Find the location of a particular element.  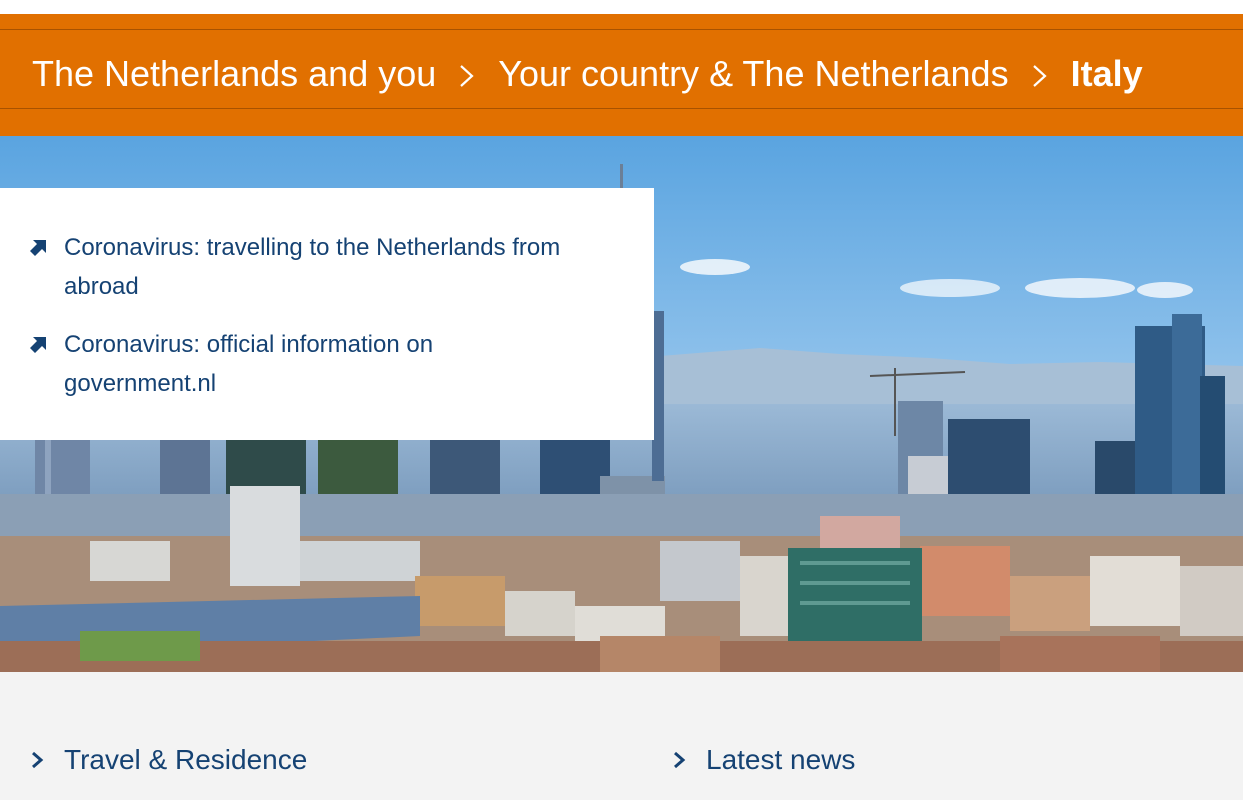

top-strip is located at coordinates (621, 7).